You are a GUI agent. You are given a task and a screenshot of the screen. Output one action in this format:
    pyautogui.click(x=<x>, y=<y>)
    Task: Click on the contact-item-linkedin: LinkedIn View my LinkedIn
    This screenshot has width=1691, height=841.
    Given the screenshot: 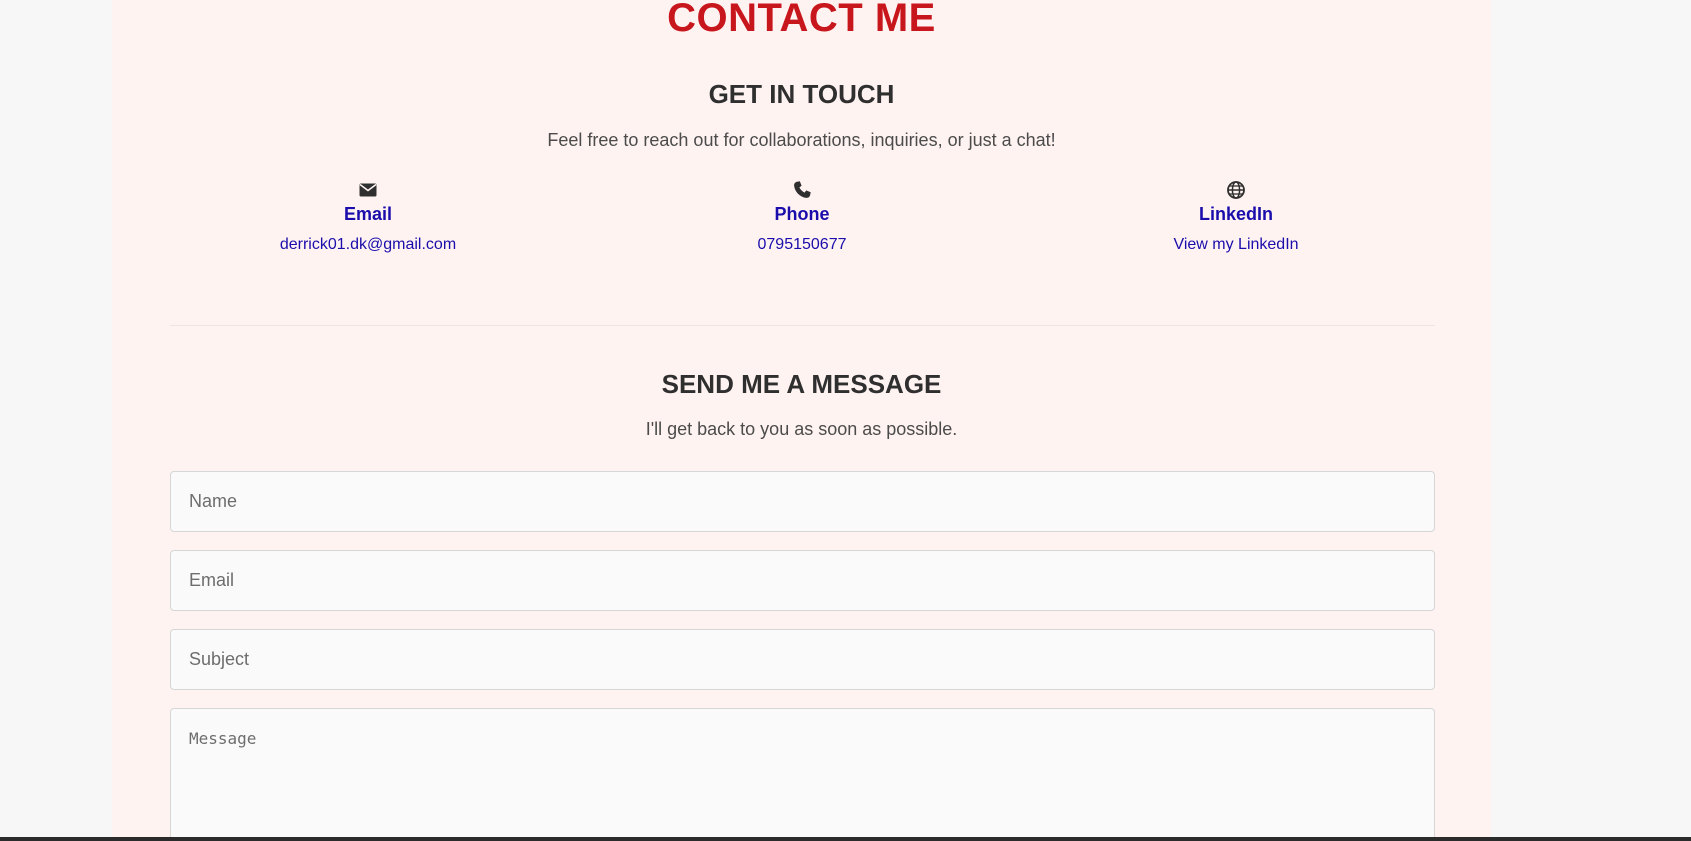 What is the action you would take?
    pyautogui.click(x=1236, y=217)
    